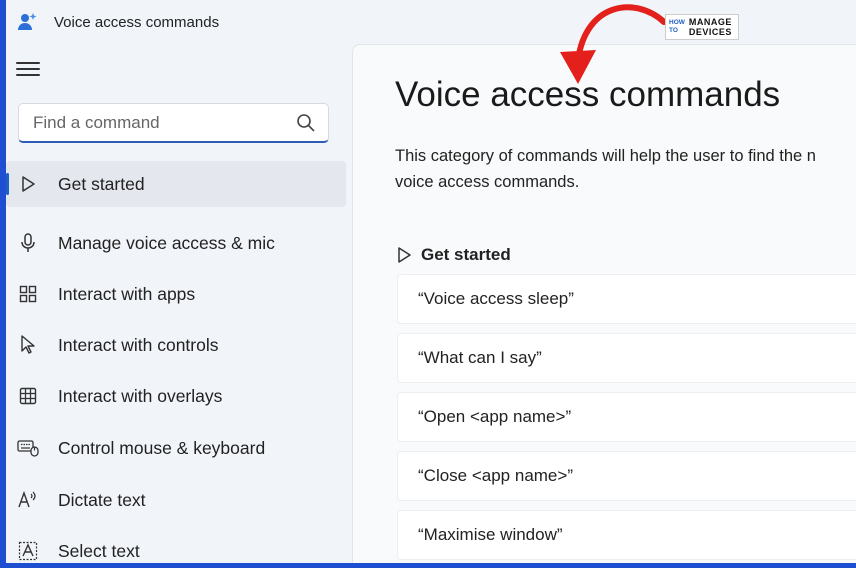  I want to click on sidebar-item-get-started: Get started, so click(176, 184).